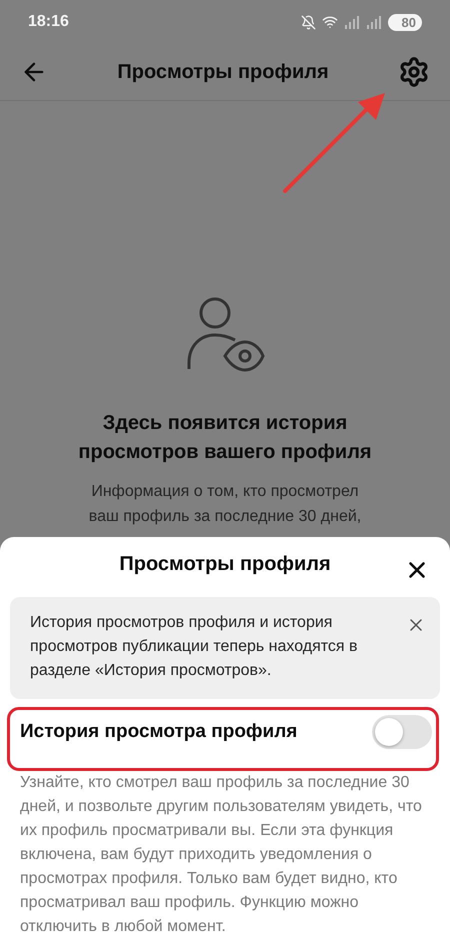  Describe the element at coordinates (223, 72) in the screenshot. I see `page-title: Просмотры профиля` at that location.